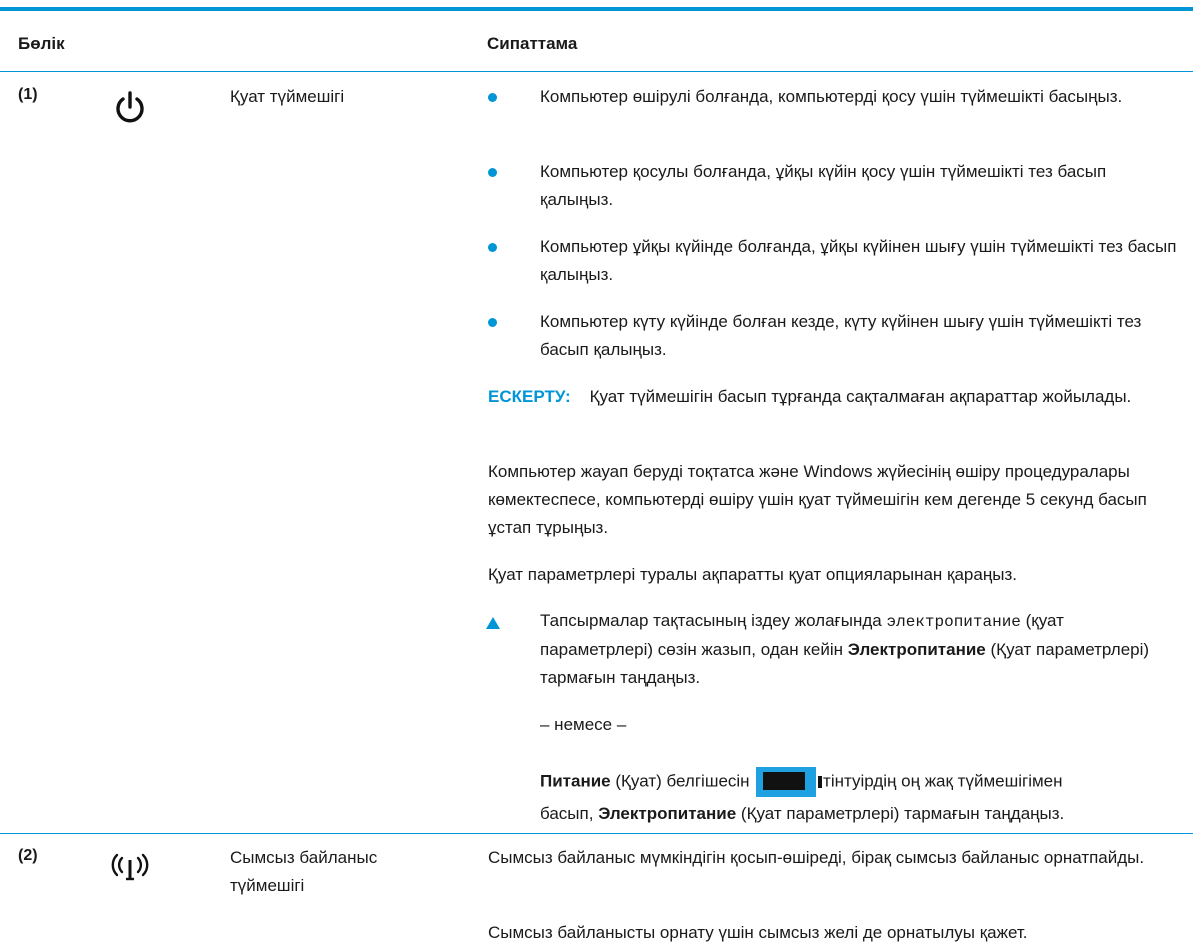 This screenshot has width=1193, height=951. Describe the element at coordinates (493, 622) in the screenshot. I see `triangle-step-icon` at that location.